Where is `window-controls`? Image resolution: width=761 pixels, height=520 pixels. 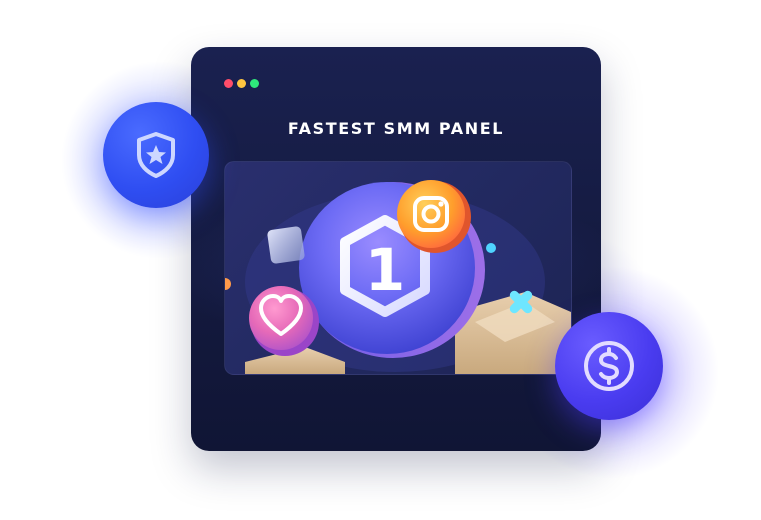
window-controls is located at coordinates (241, 83).